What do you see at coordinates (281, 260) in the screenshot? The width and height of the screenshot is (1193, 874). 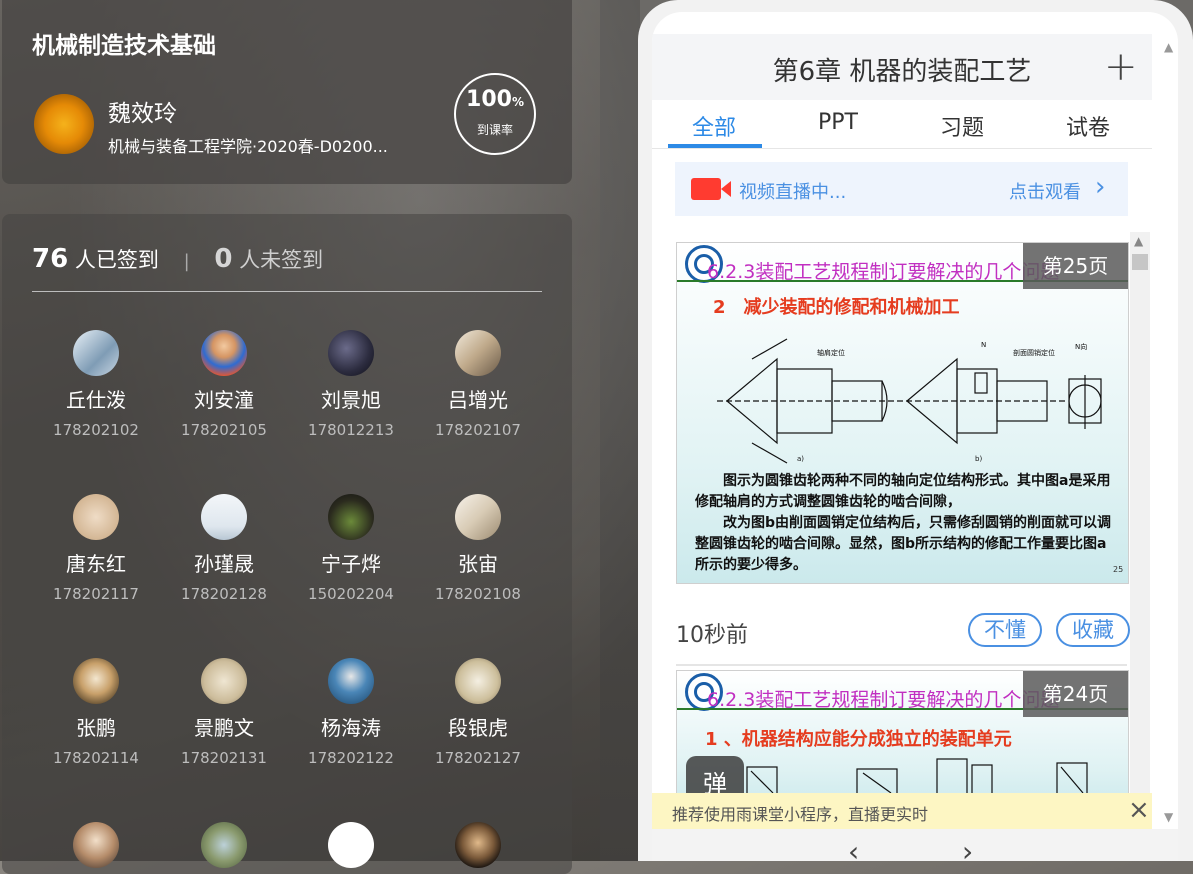 I see `unsigned-label: 人未签到` at bounding box center [281, 260].